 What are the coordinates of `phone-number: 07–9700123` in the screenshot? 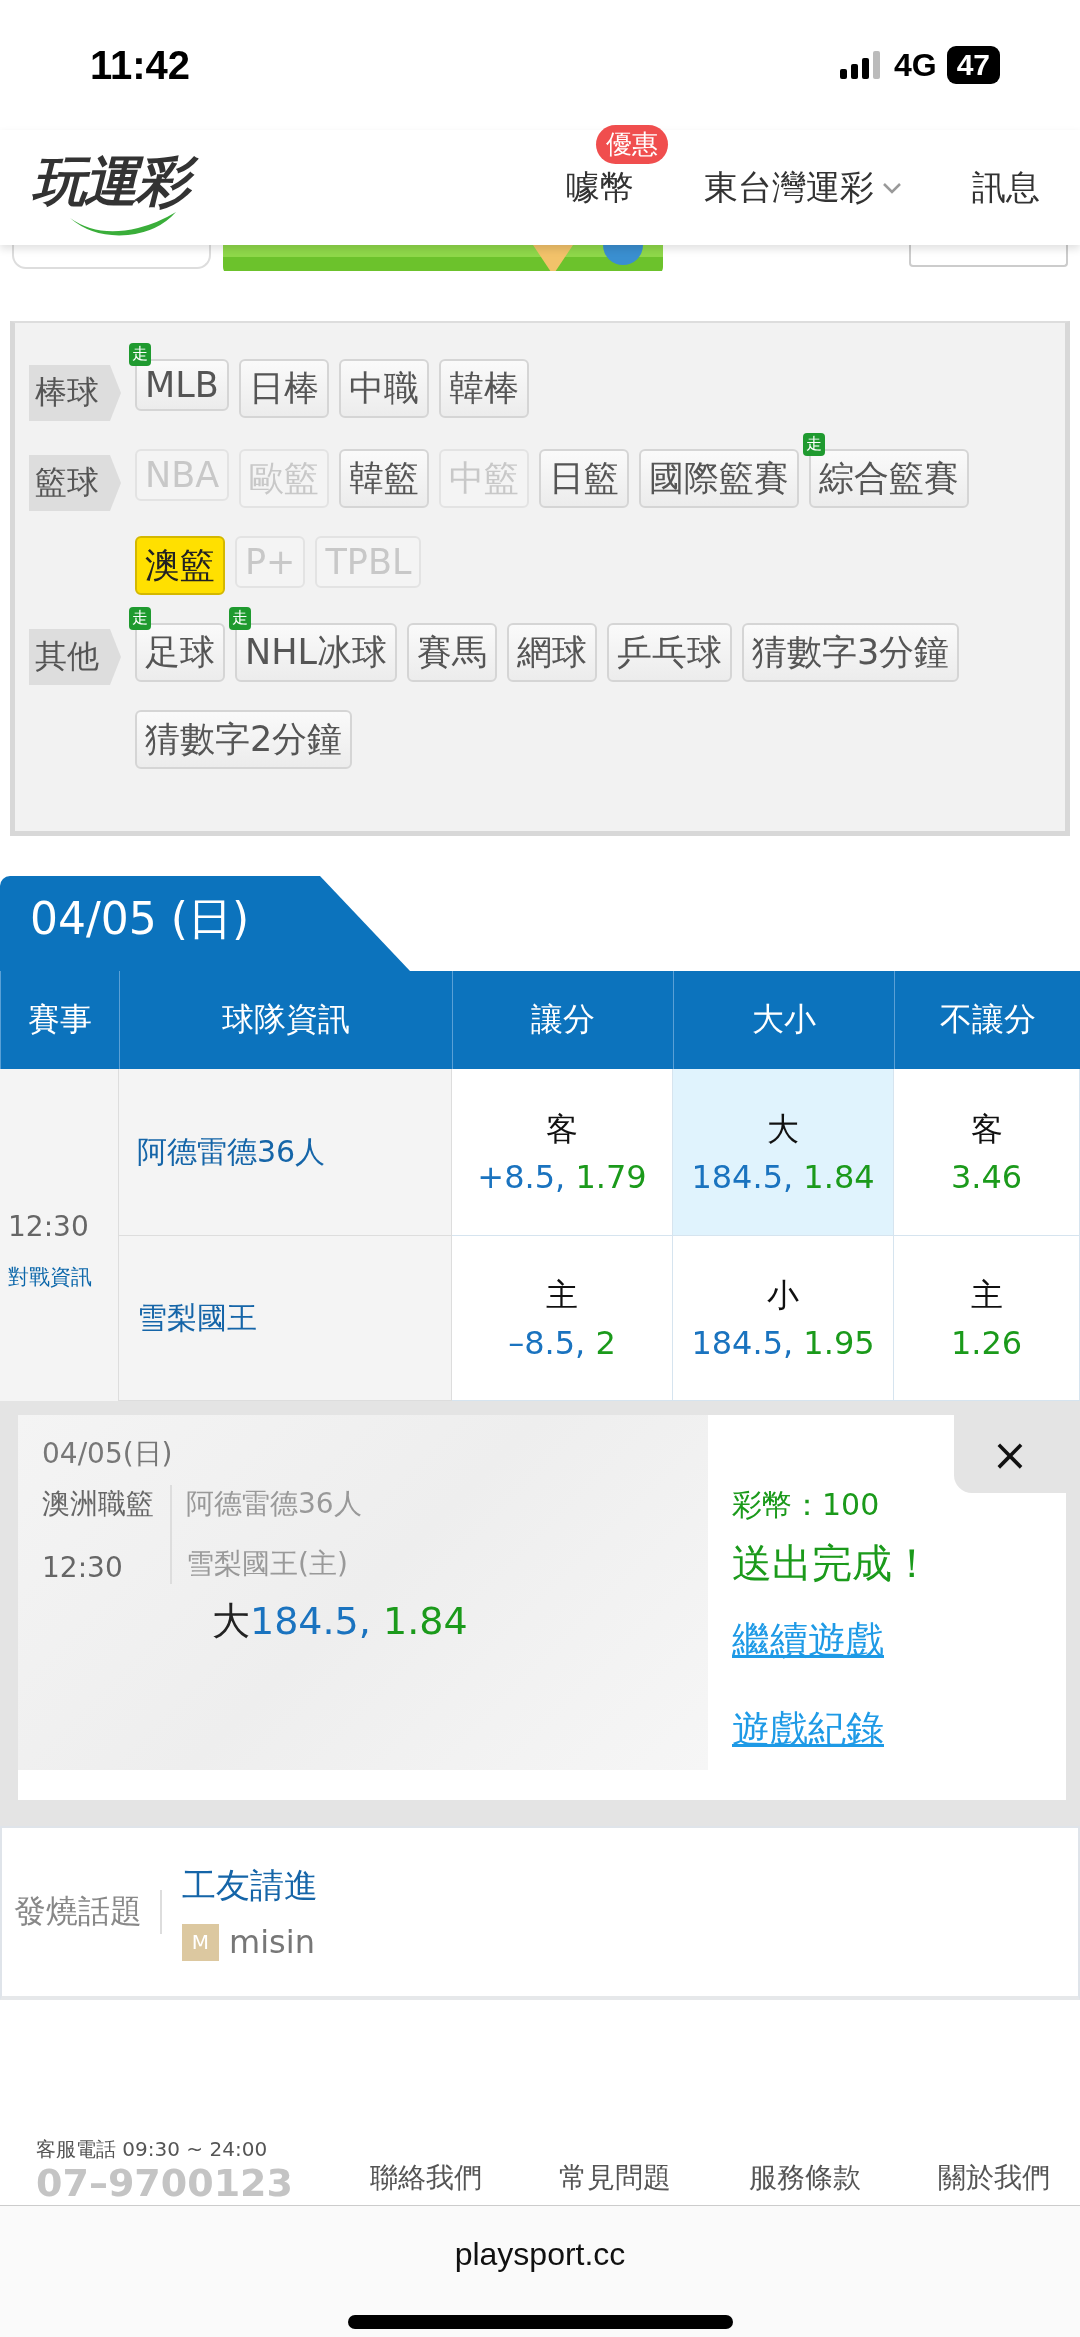 It's located at (164, 2184).